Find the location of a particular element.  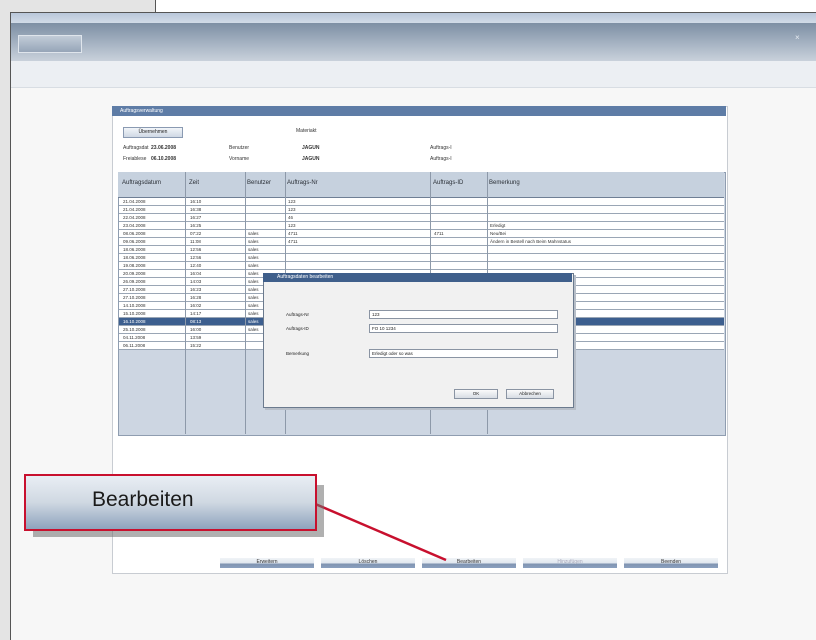

callout-line is located at coordinates (379, 531).